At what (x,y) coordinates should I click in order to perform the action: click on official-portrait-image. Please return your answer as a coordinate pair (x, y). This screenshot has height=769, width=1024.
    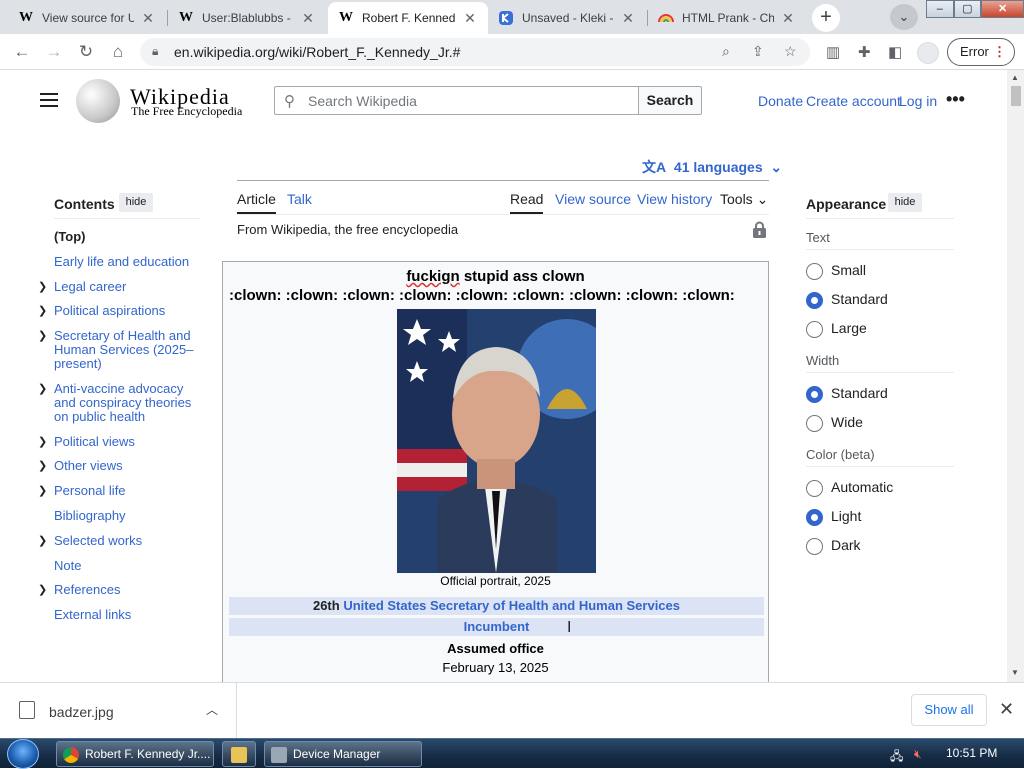
    Looking at the image, I should click on (496, 441).